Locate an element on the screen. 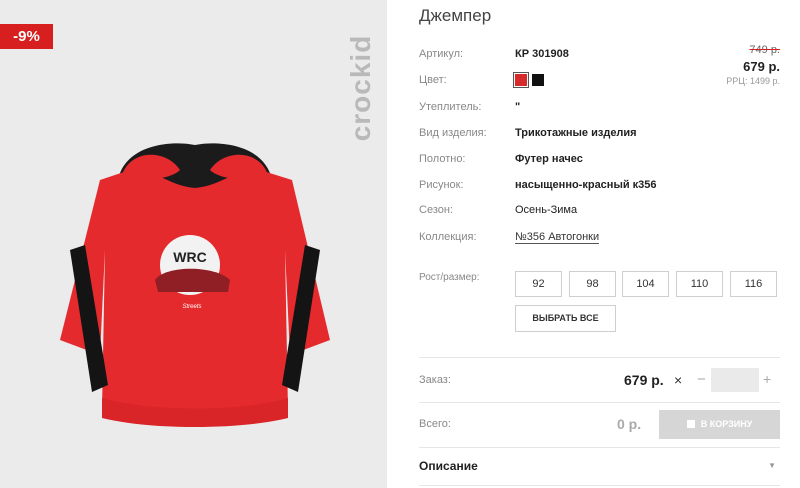  size-option: 110 is located at coordinates (699, 284).